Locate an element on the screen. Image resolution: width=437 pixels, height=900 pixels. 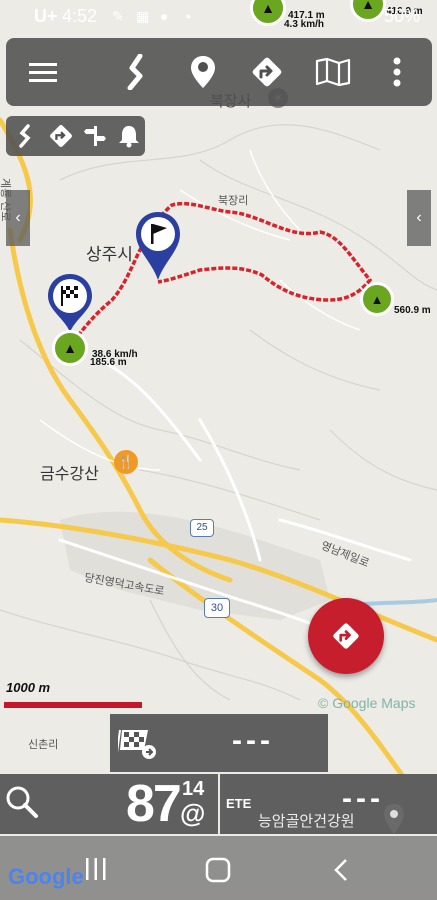
signpost-button is located at coordinates (95, 136).